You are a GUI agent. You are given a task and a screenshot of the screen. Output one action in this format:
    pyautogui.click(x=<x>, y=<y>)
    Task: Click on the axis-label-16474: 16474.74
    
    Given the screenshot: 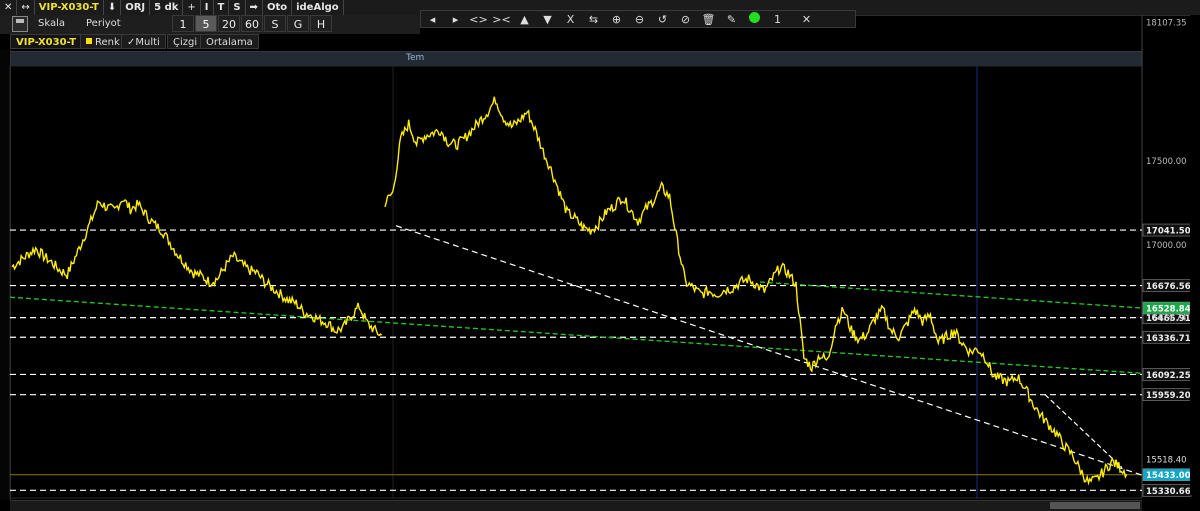 What is the action you would take?
    pyautogui.click(x=1166, y=318)
    